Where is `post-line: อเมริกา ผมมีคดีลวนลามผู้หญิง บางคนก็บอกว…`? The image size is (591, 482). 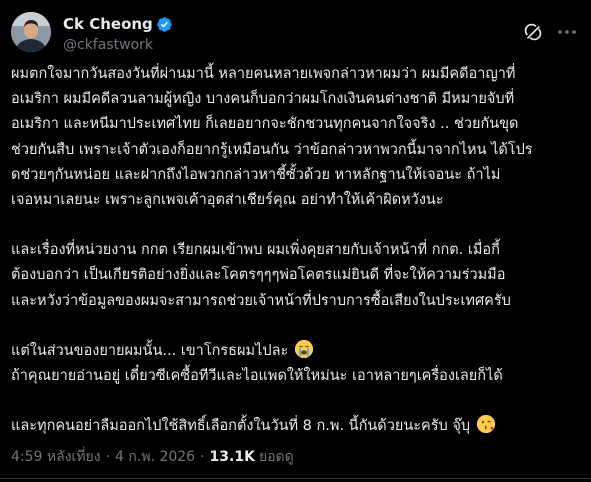
post-line: อเมริกา ผมมีคดีลวนลามผู้หญิง บางคนก็บอกว… is located at coordinates (263, 99).